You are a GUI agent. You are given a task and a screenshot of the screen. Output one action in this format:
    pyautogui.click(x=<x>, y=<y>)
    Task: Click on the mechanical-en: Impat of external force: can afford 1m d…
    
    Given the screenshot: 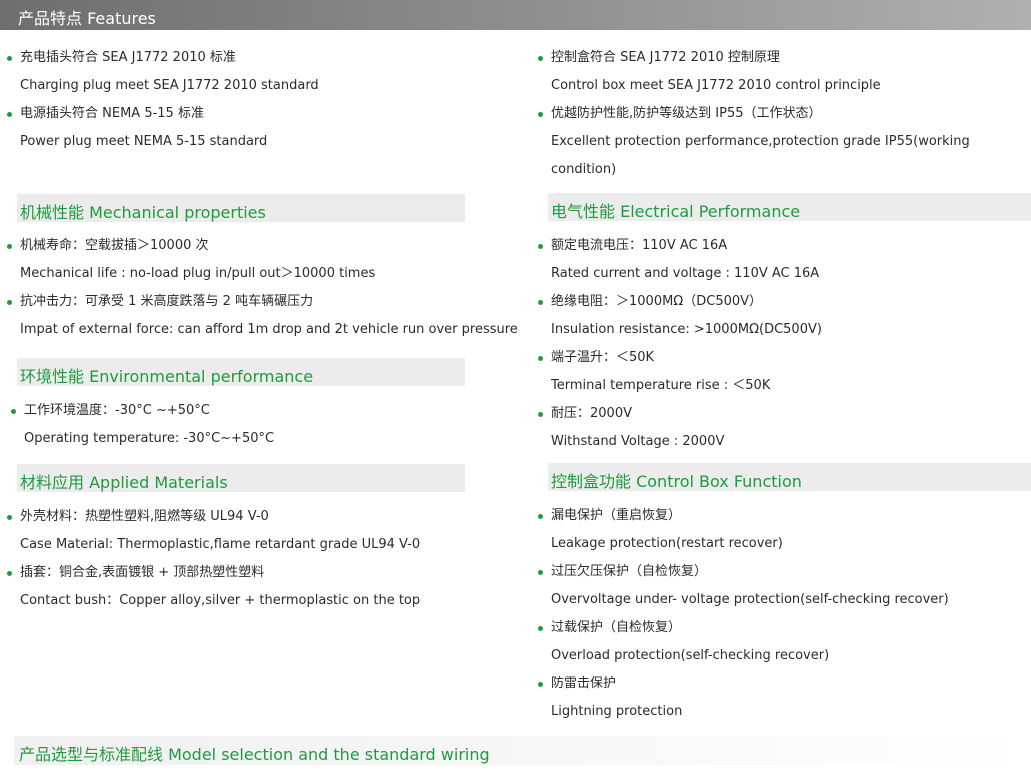 What is the action you would take?
    pyautogui.click(x=269, y=329)
    